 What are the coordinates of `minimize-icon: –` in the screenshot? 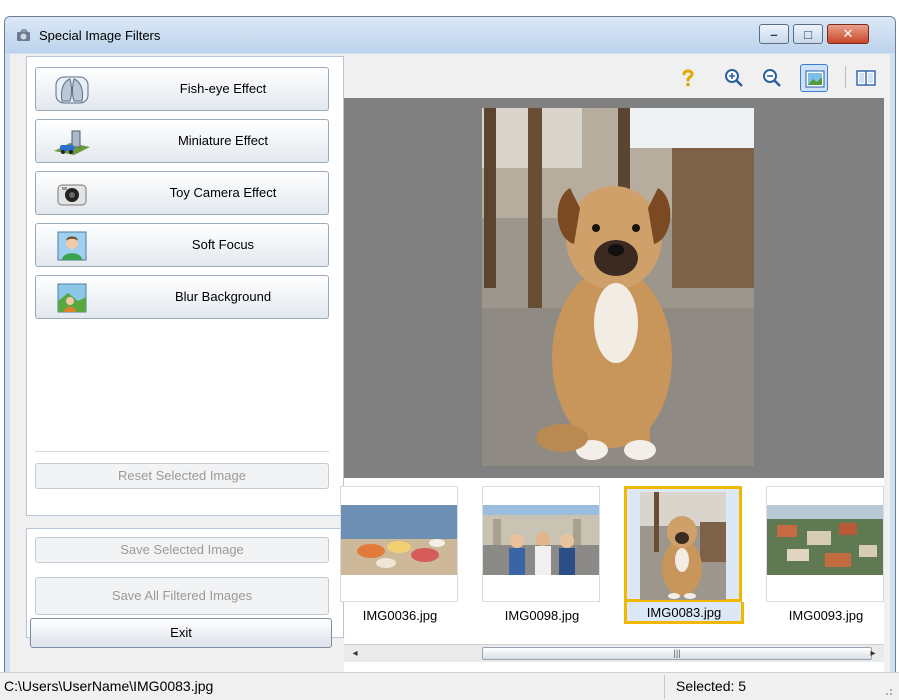 It's located at (774, 34).